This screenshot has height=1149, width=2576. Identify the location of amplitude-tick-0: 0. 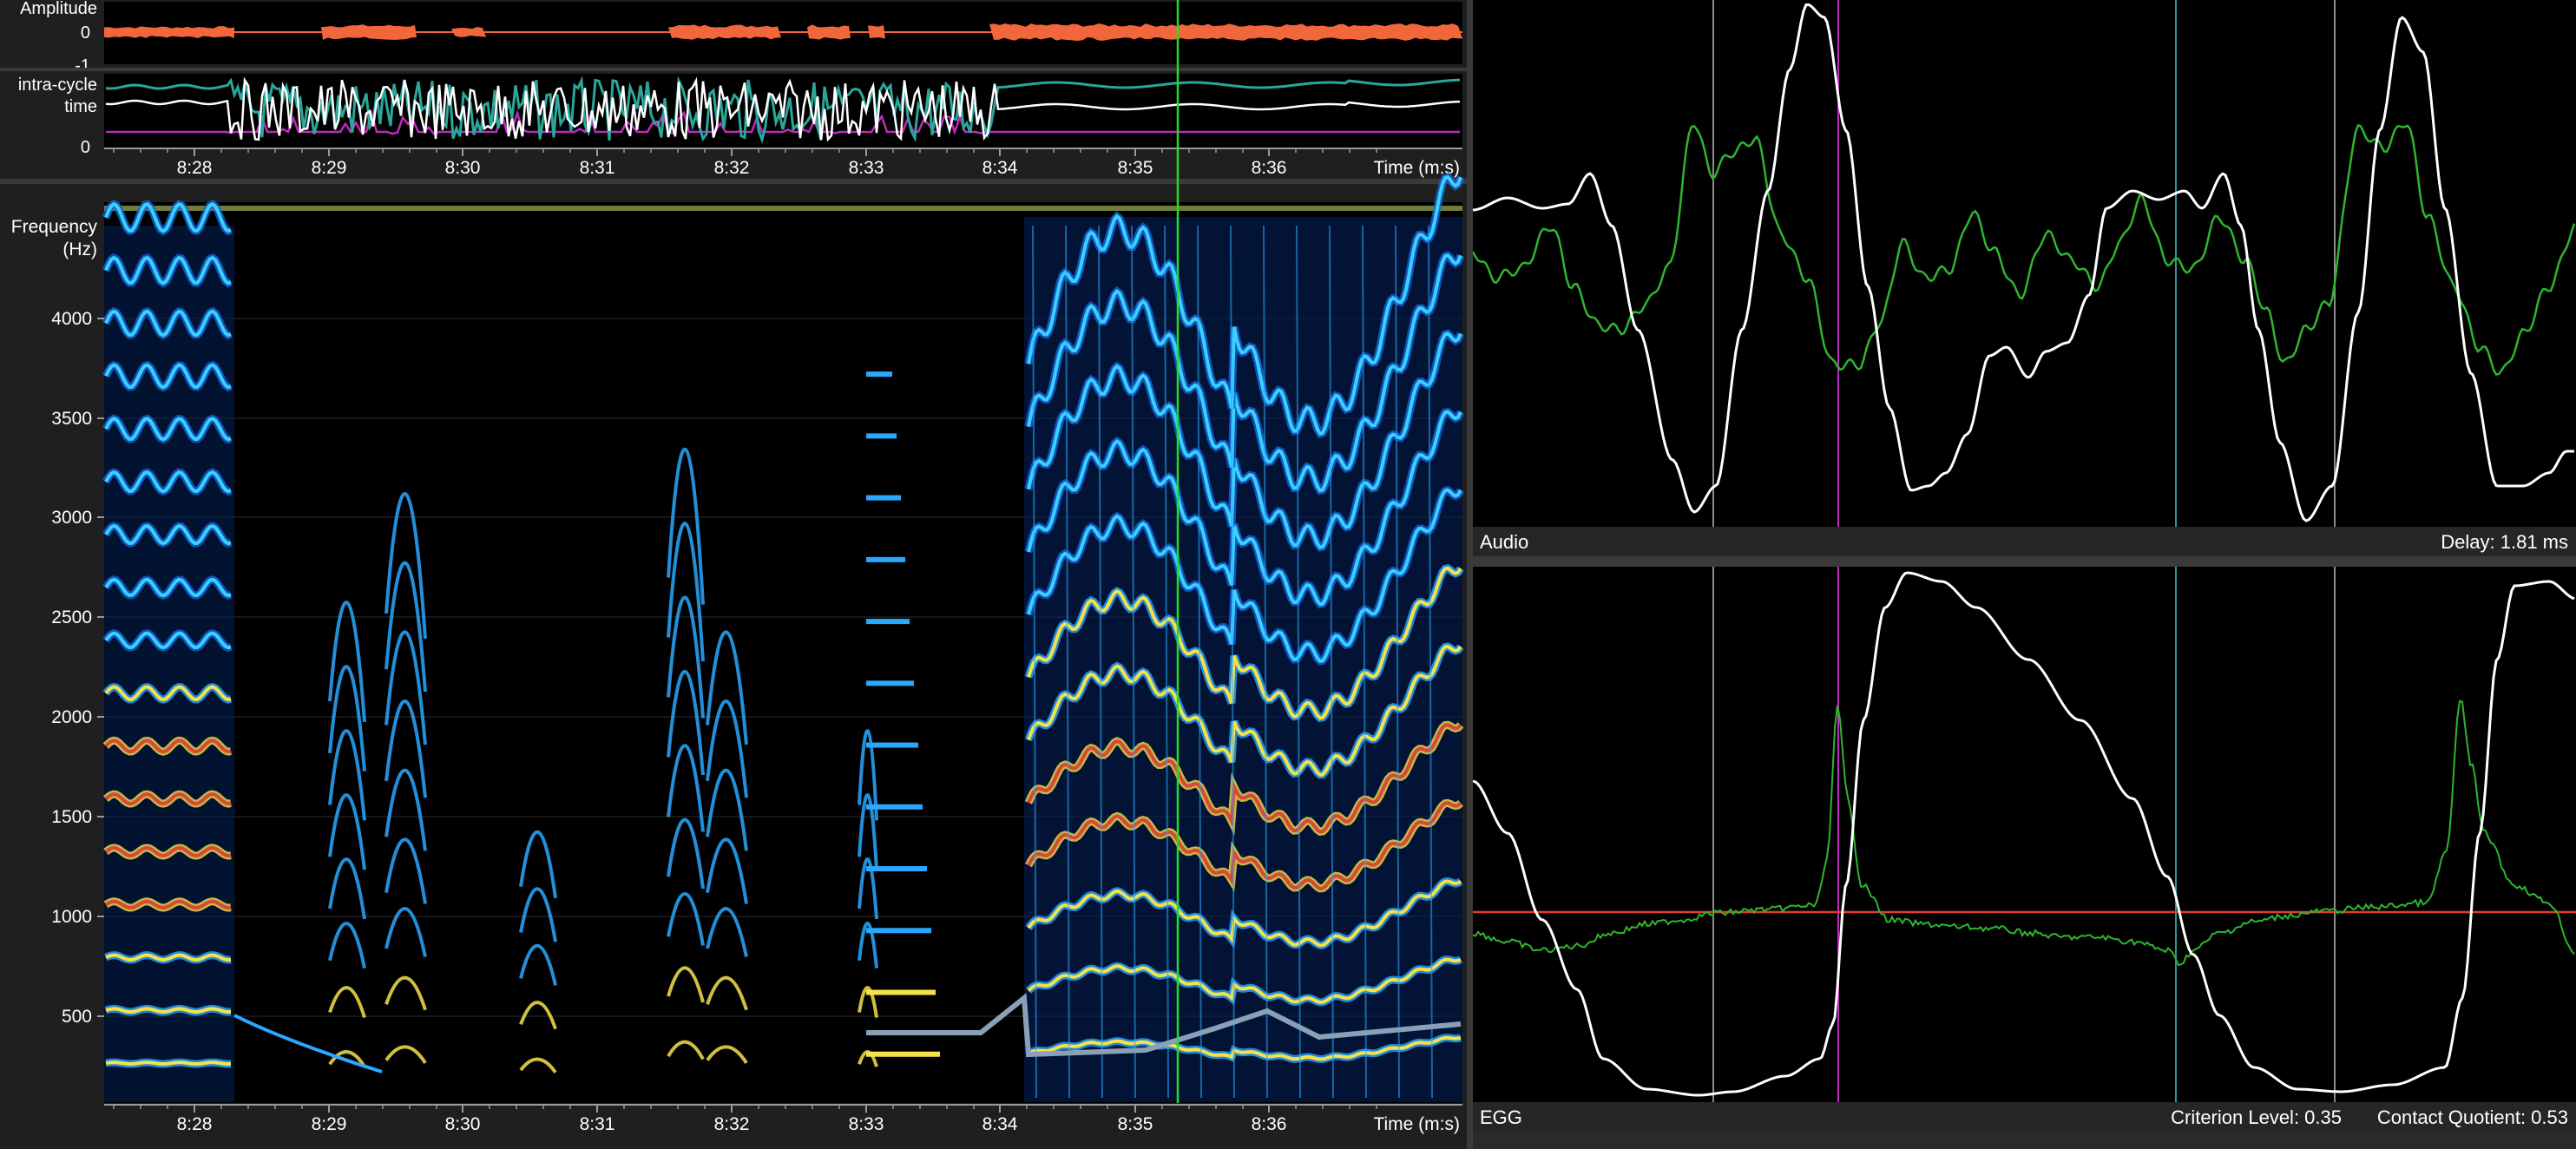
(85, 33).